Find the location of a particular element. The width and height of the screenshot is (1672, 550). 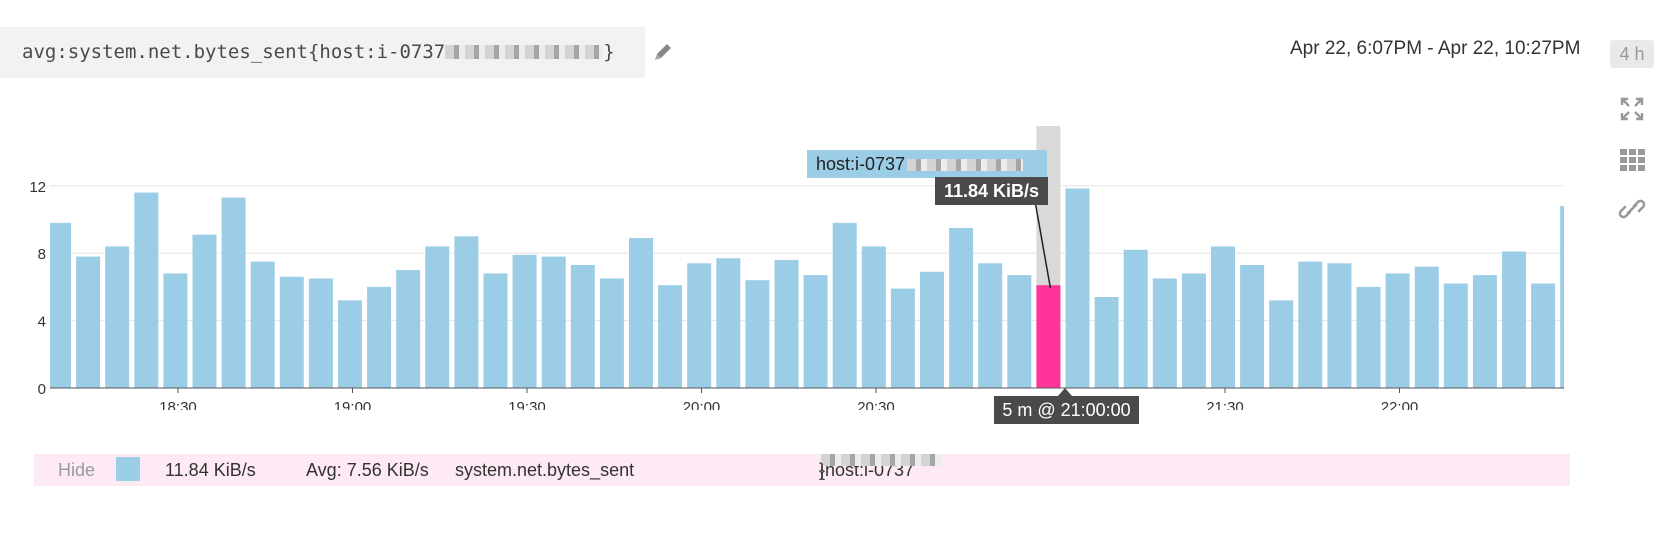

x-tick-label: 22:00 is located at coordinates (1400, 404).